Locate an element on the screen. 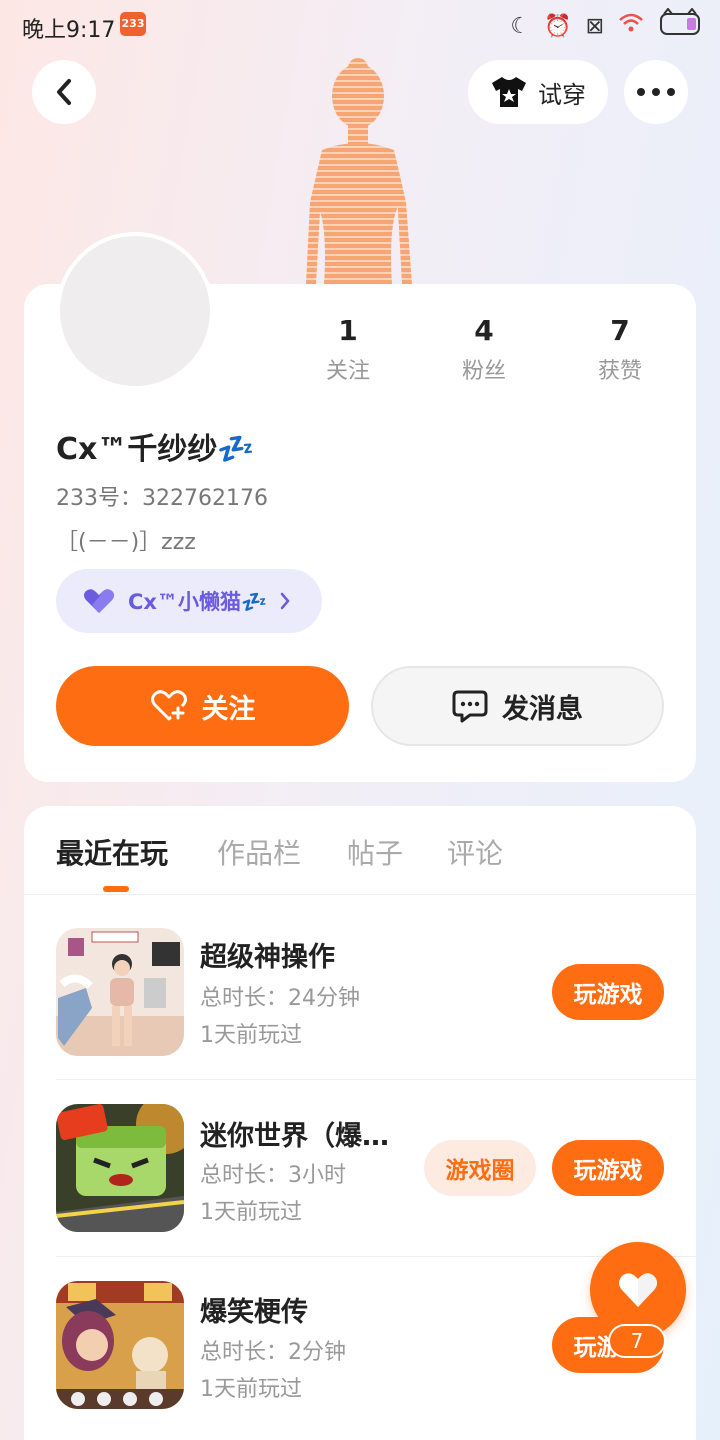 The height and width of the screenshot is (1440, 720). tab-comments: 评论 is located at coordinates (475, 852).